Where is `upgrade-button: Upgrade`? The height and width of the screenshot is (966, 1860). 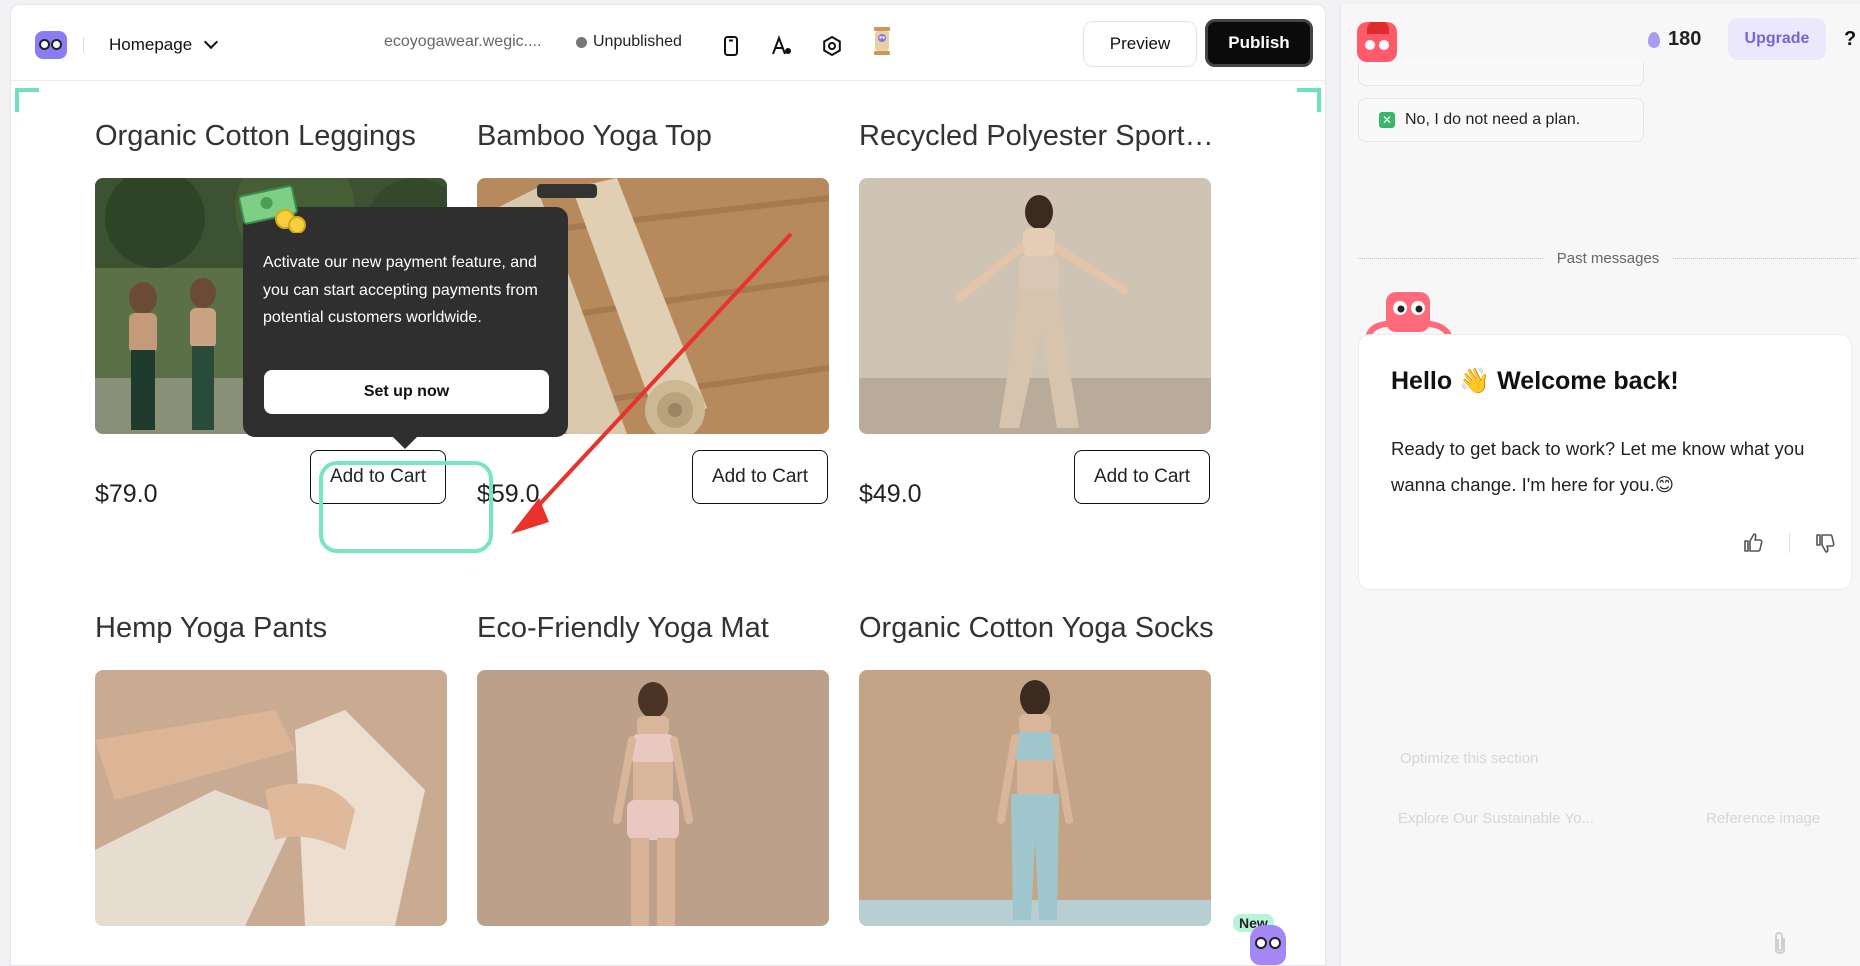
upgrade-button: Upgrade is located at coordinates (1777, 39).